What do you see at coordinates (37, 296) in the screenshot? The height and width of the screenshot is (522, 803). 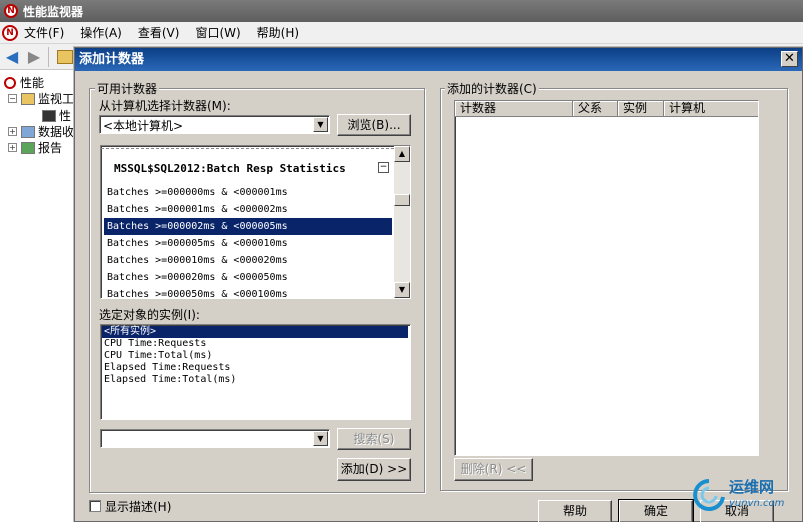 I see `navigation-tree: 性能 − 监视工 性 + 数据收 + 报告` at bounding box center [37, 296].